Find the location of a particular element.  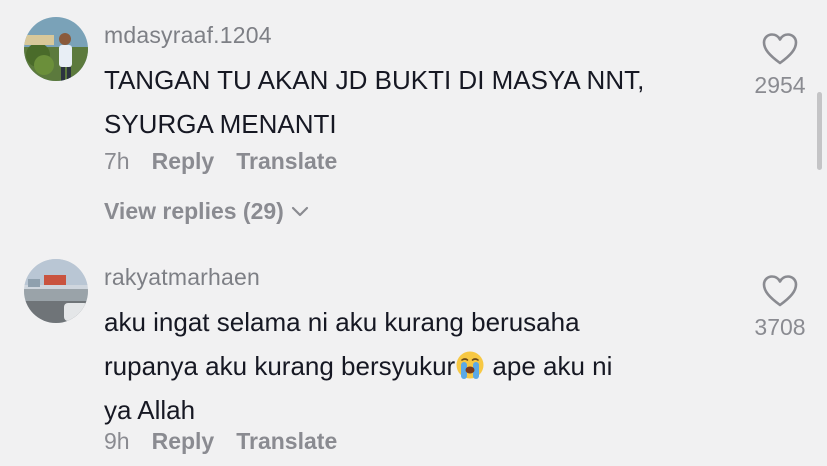

comment-text-line: ya Allah is located at coordinates (150, 410).